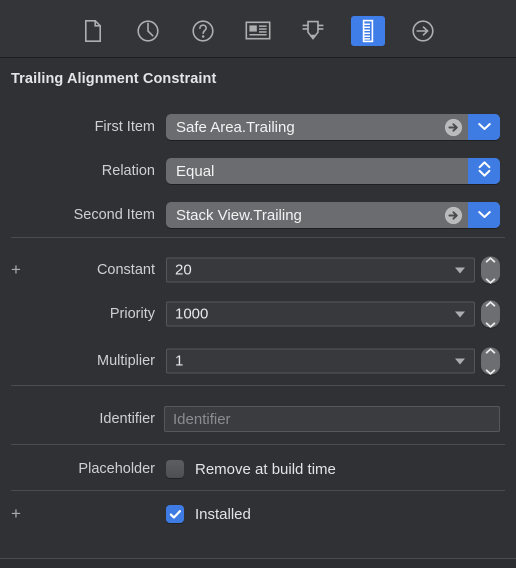 The height and width of the screenshot is (568, 516). I want to click on checkbox-checked-icon, so click(175, 514).